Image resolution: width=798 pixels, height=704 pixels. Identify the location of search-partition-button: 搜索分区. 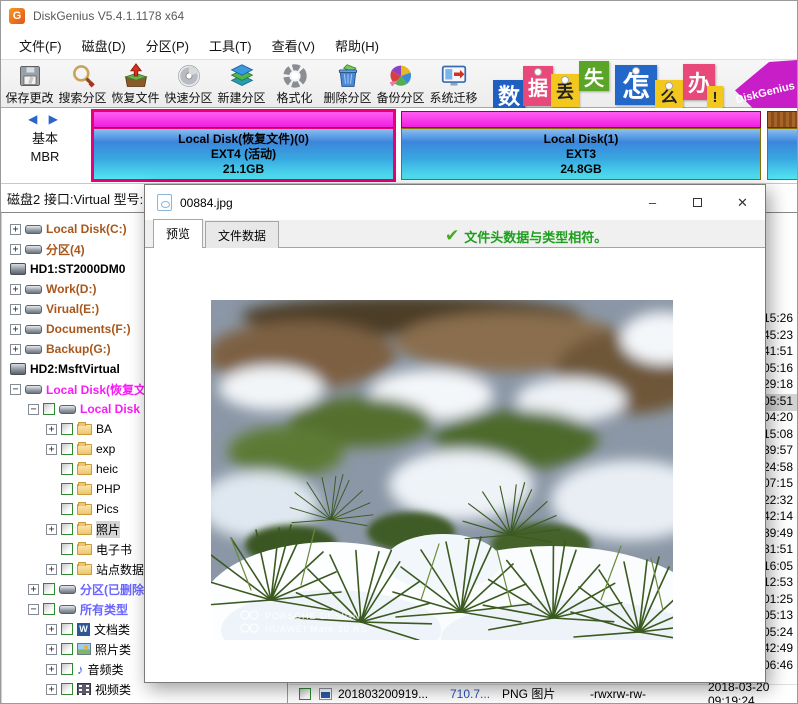
(82, 84).